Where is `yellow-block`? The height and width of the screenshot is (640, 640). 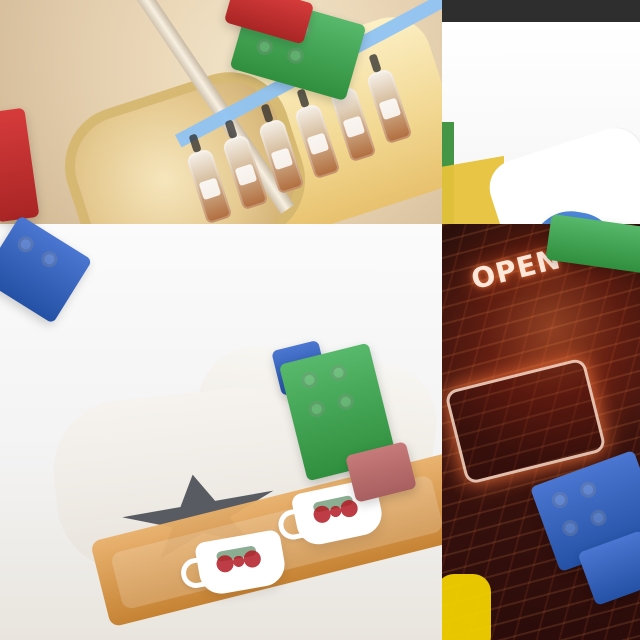
yellow-block is located at coordinates (466, 607).